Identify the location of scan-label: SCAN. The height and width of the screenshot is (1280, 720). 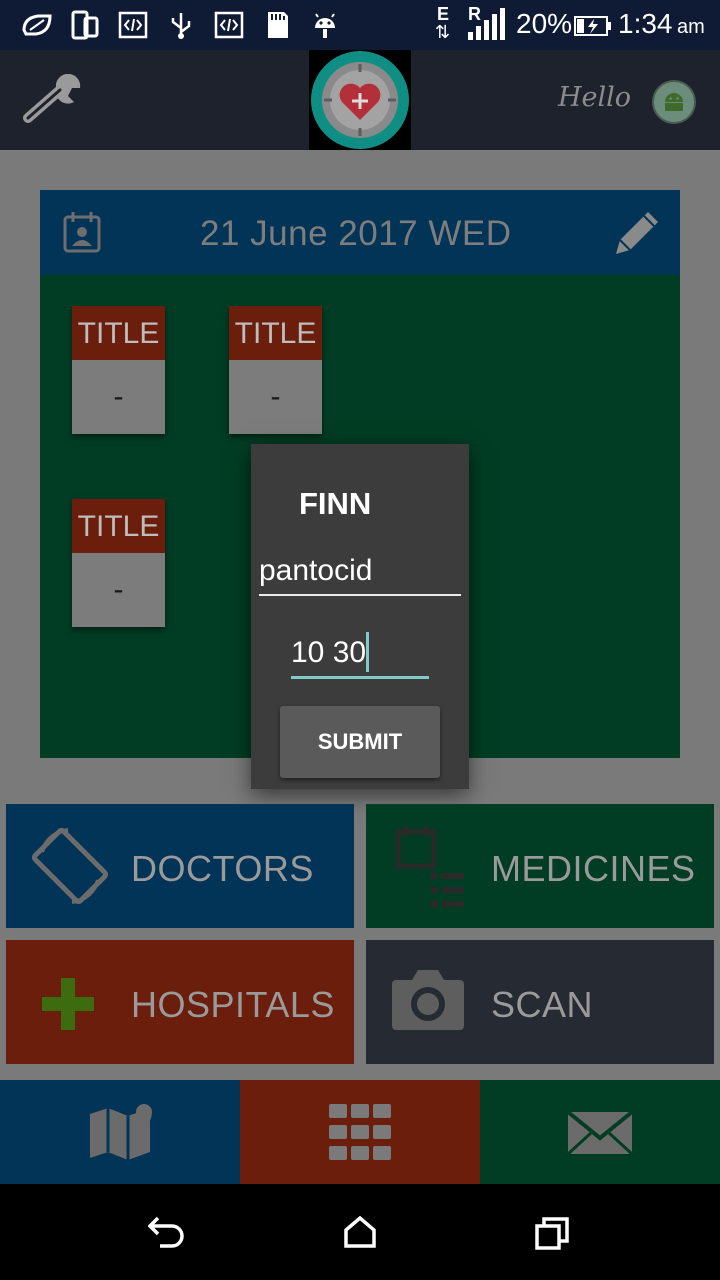
(542, 1004).